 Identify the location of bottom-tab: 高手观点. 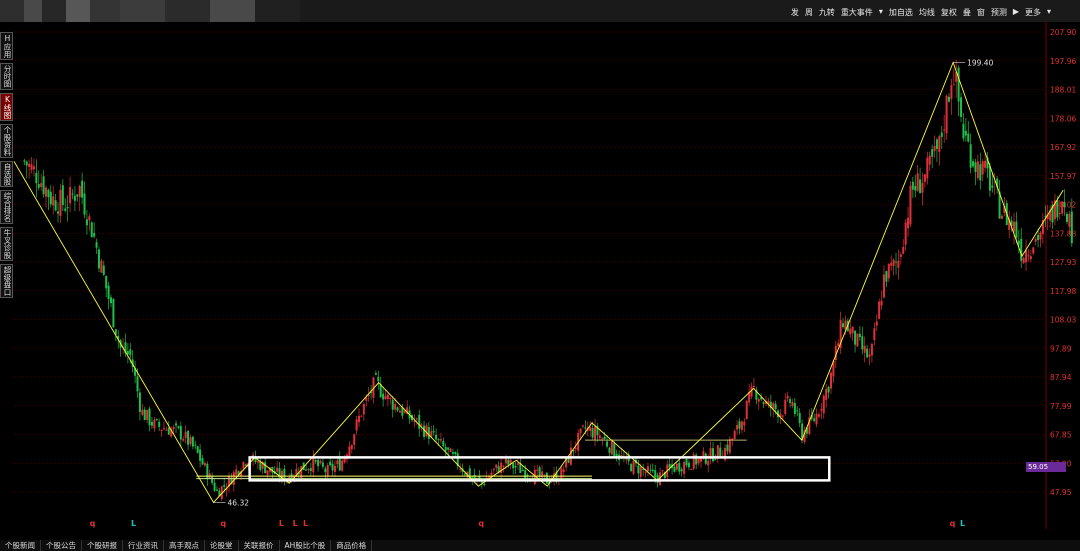
(184, 545).